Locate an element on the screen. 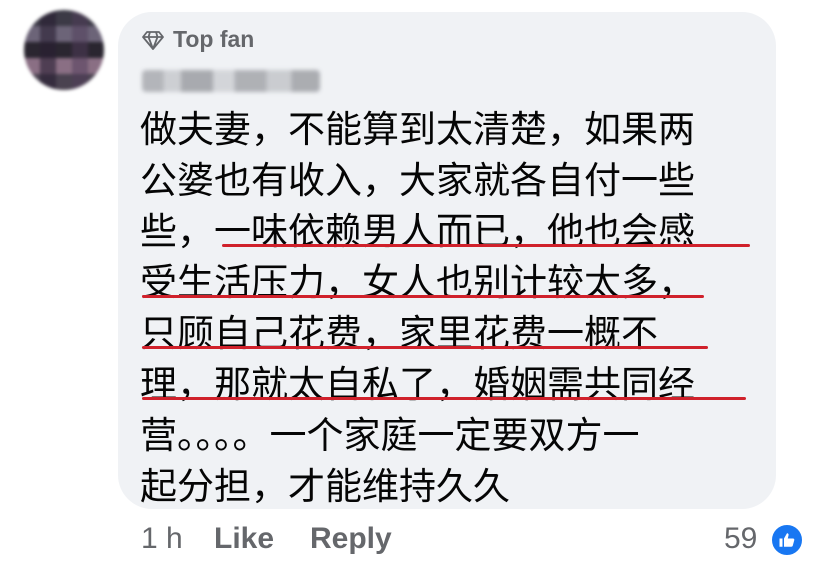  comment-line: 公婆也有收入，大家就各自付一些 is located at coordinates (417, 180).